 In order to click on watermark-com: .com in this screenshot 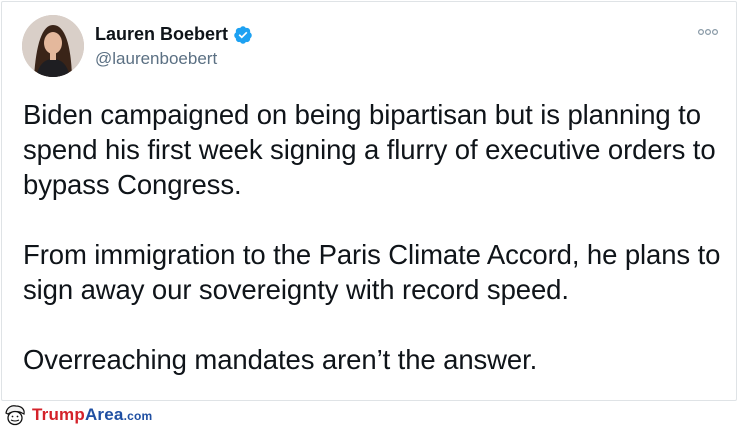, I will do `click(138, 415)`.